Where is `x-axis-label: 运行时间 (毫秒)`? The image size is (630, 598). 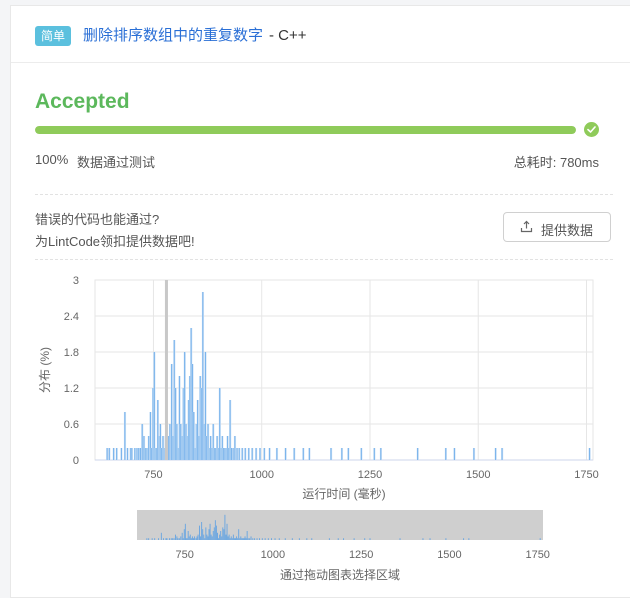 x-axis-label: 运行时间 (毫秒) is located at coordinates (343, 493).